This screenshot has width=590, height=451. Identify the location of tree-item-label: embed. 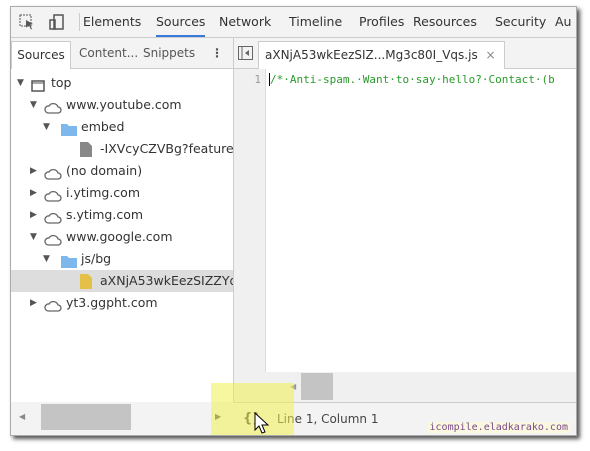
(103, 126).